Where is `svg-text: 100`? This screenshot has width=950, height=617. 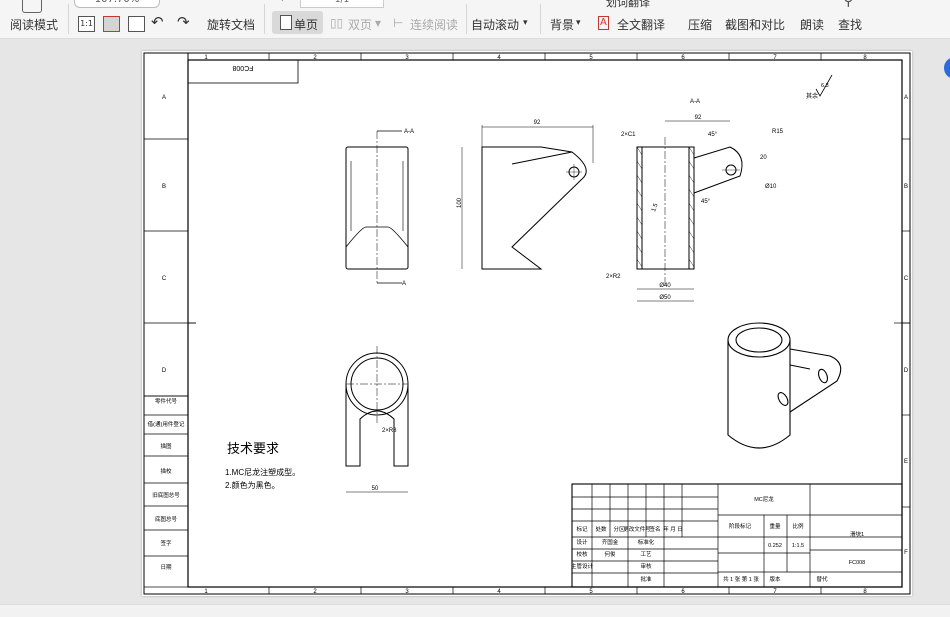
svg-text: 100 is located at coordinates (460, 202).